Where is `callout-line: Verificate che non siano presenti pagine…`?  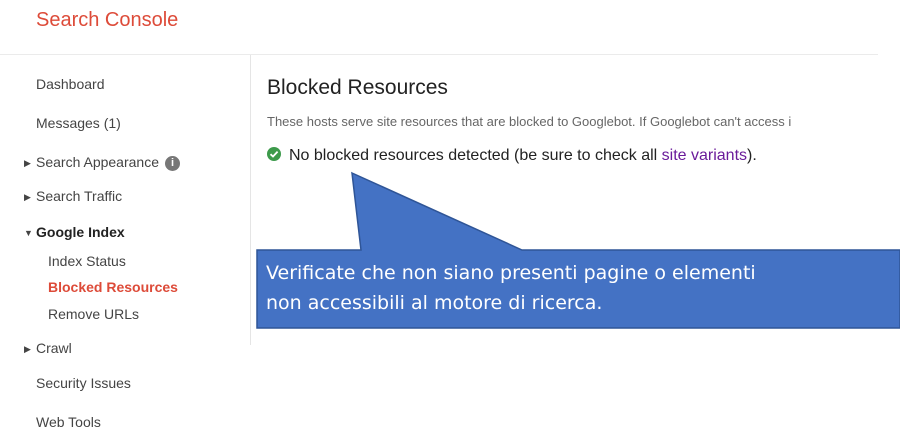
callout-line: Verificate che non siano presenti pagine… is located at coordinates (511, 273).